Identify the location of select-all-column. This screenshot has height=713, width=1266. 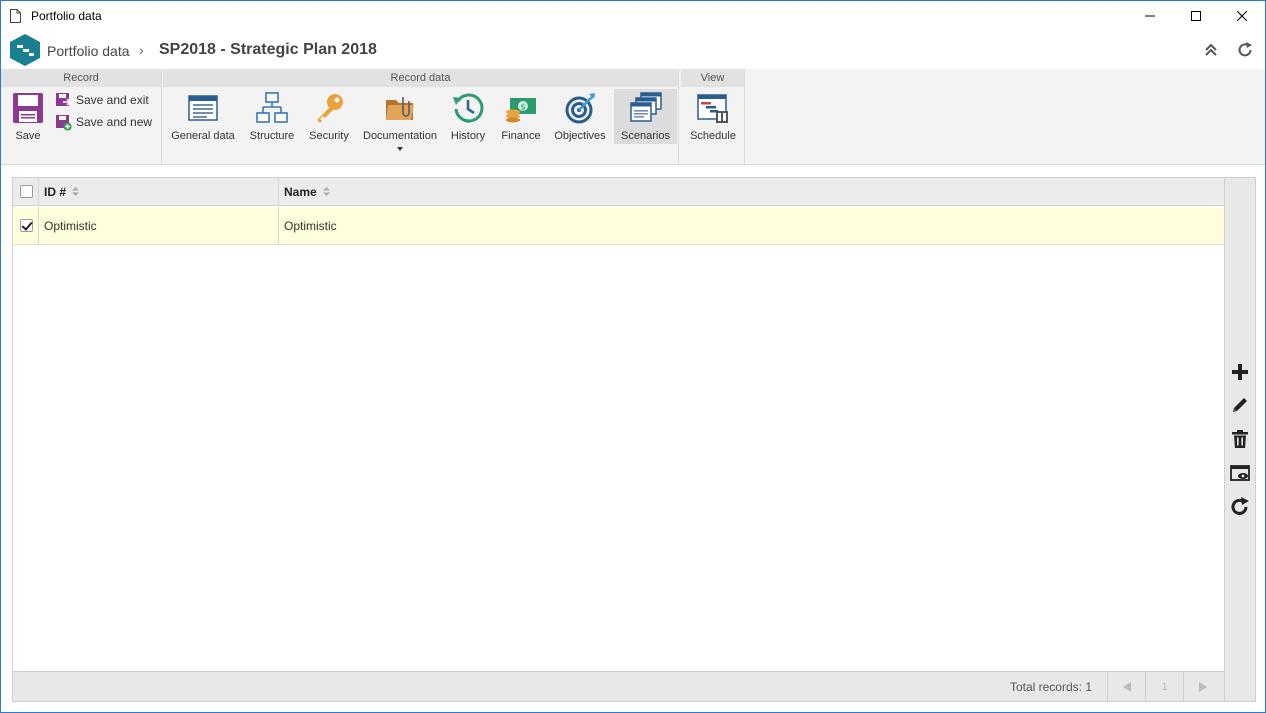
(26, 191).